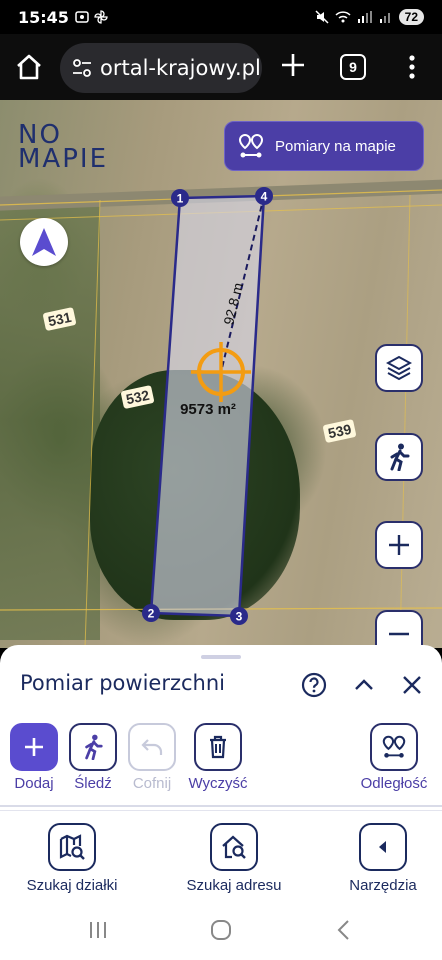 This screenshot has height=960, width=442. Describe the element at coordinates (221, 657) in the screenshot. I see `sheet-drag-handle` at that location.